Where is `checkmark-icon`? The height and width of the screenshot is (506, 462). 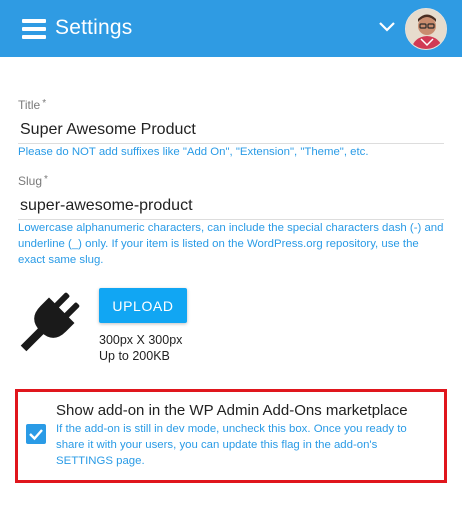 checkmark-icon is located at coordinates (36, 435).